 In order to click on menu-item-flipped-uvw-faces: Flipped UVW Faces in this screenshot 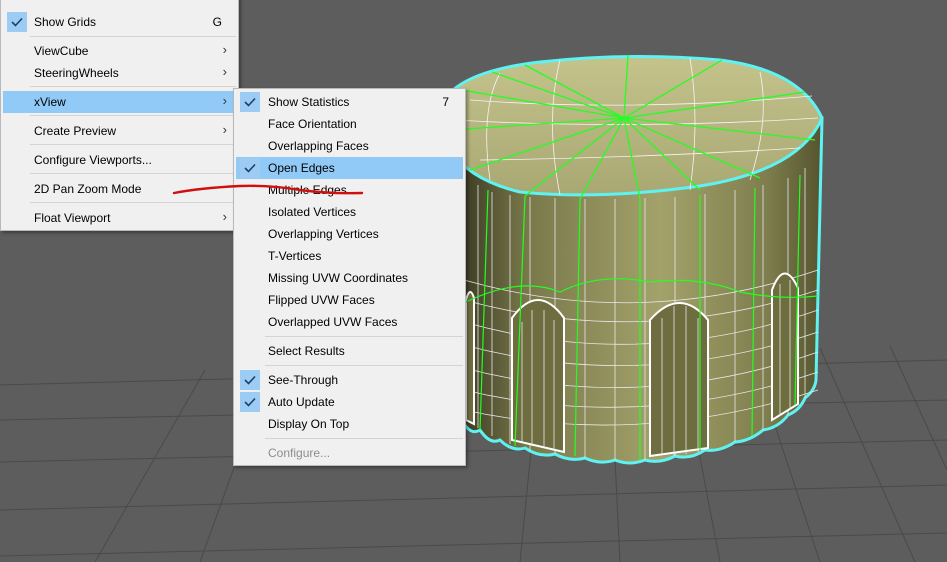, I will do `click(349, 300)`.